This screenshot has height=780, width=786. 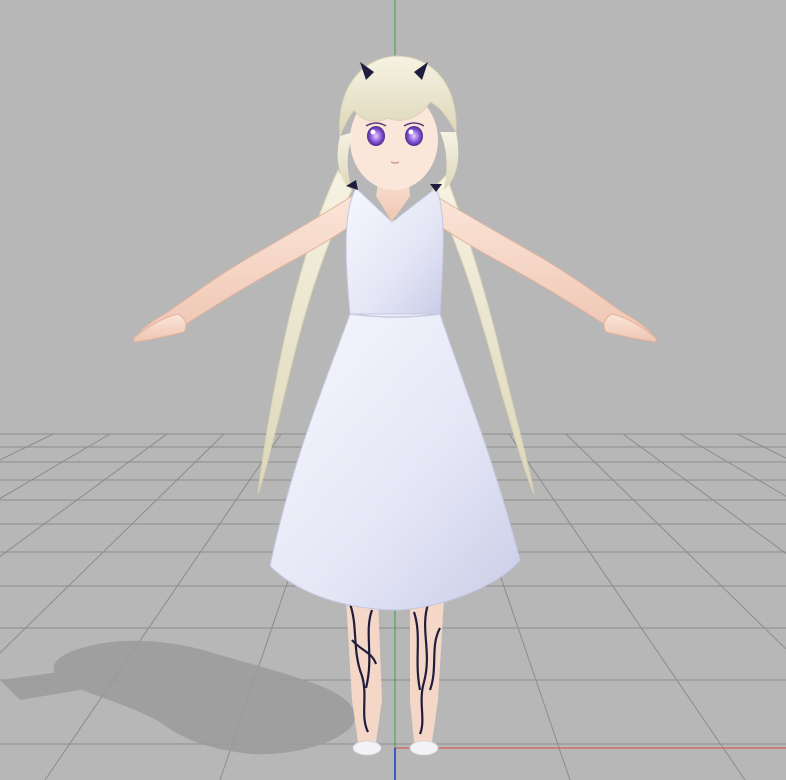 I want to click on model-shadow, so click(x=177, y=697).